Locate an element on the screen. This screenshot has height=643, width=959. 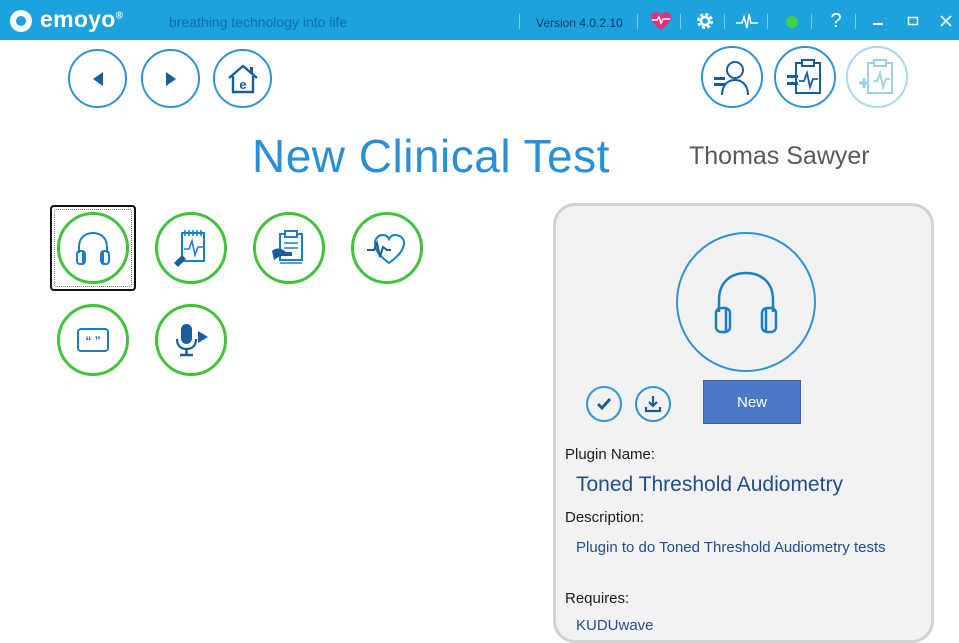
patient-icon is located at coordinates (731, 78).